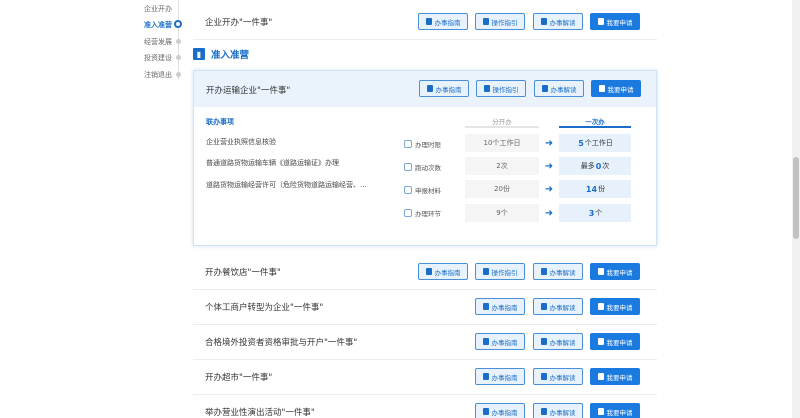  What do you see at coordinates (199, 54) in the screenshot?
I see `section-icon: ▮` at bounding box center [199, 54].